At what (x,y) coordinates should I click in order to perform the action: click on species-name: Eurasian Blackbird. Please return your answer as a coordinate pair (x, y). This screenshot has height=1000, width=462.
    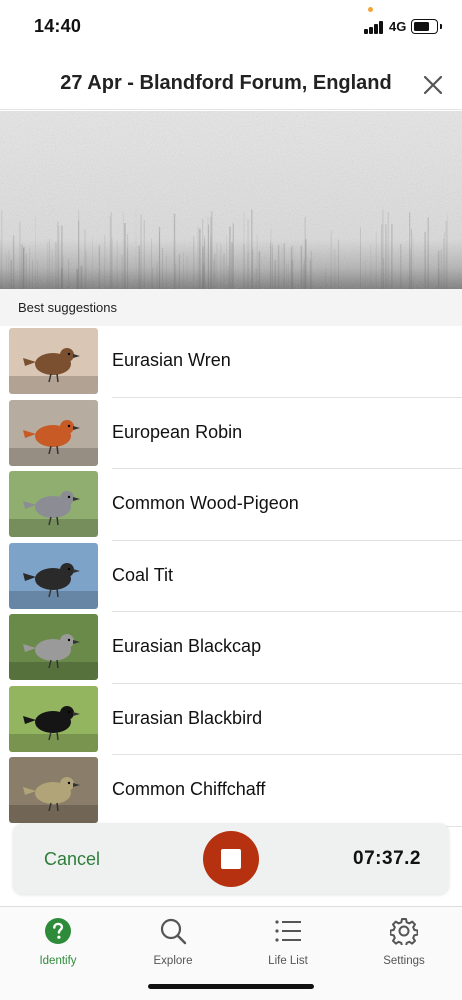
    Looking at the image, I should click on (187, 717).